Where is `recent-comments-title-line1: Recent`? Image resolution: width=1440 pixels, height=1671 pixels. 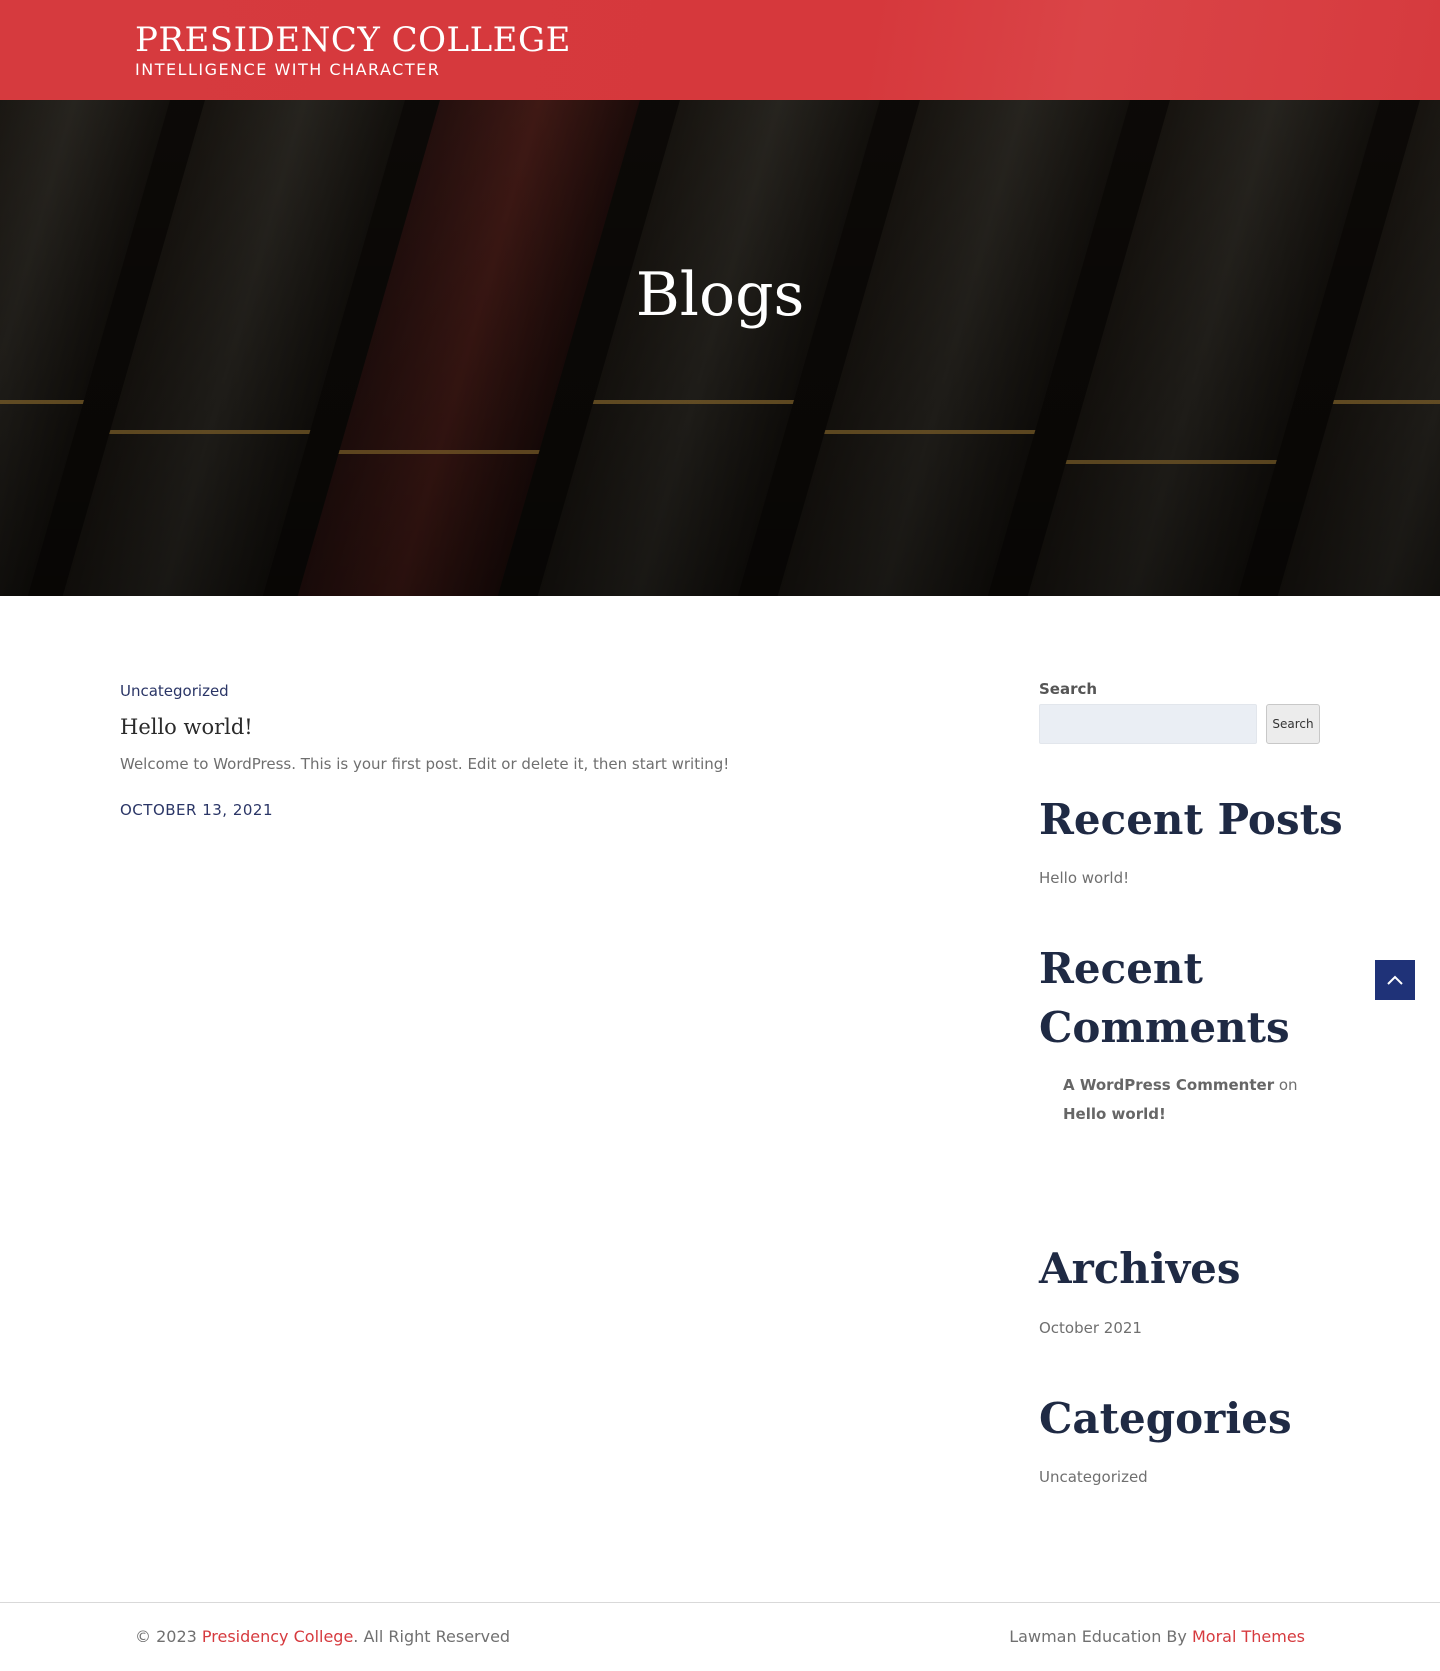
recent-comments-title-line1: Recent is located at coordinates (1121, 968).